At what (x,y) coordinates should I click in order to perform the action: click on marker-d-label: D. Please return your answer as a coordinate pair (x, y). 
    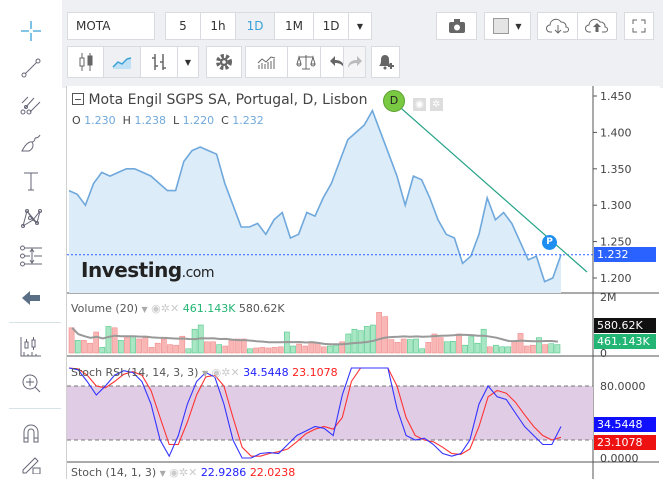
    Looking at the image, I should click on (394, 100).